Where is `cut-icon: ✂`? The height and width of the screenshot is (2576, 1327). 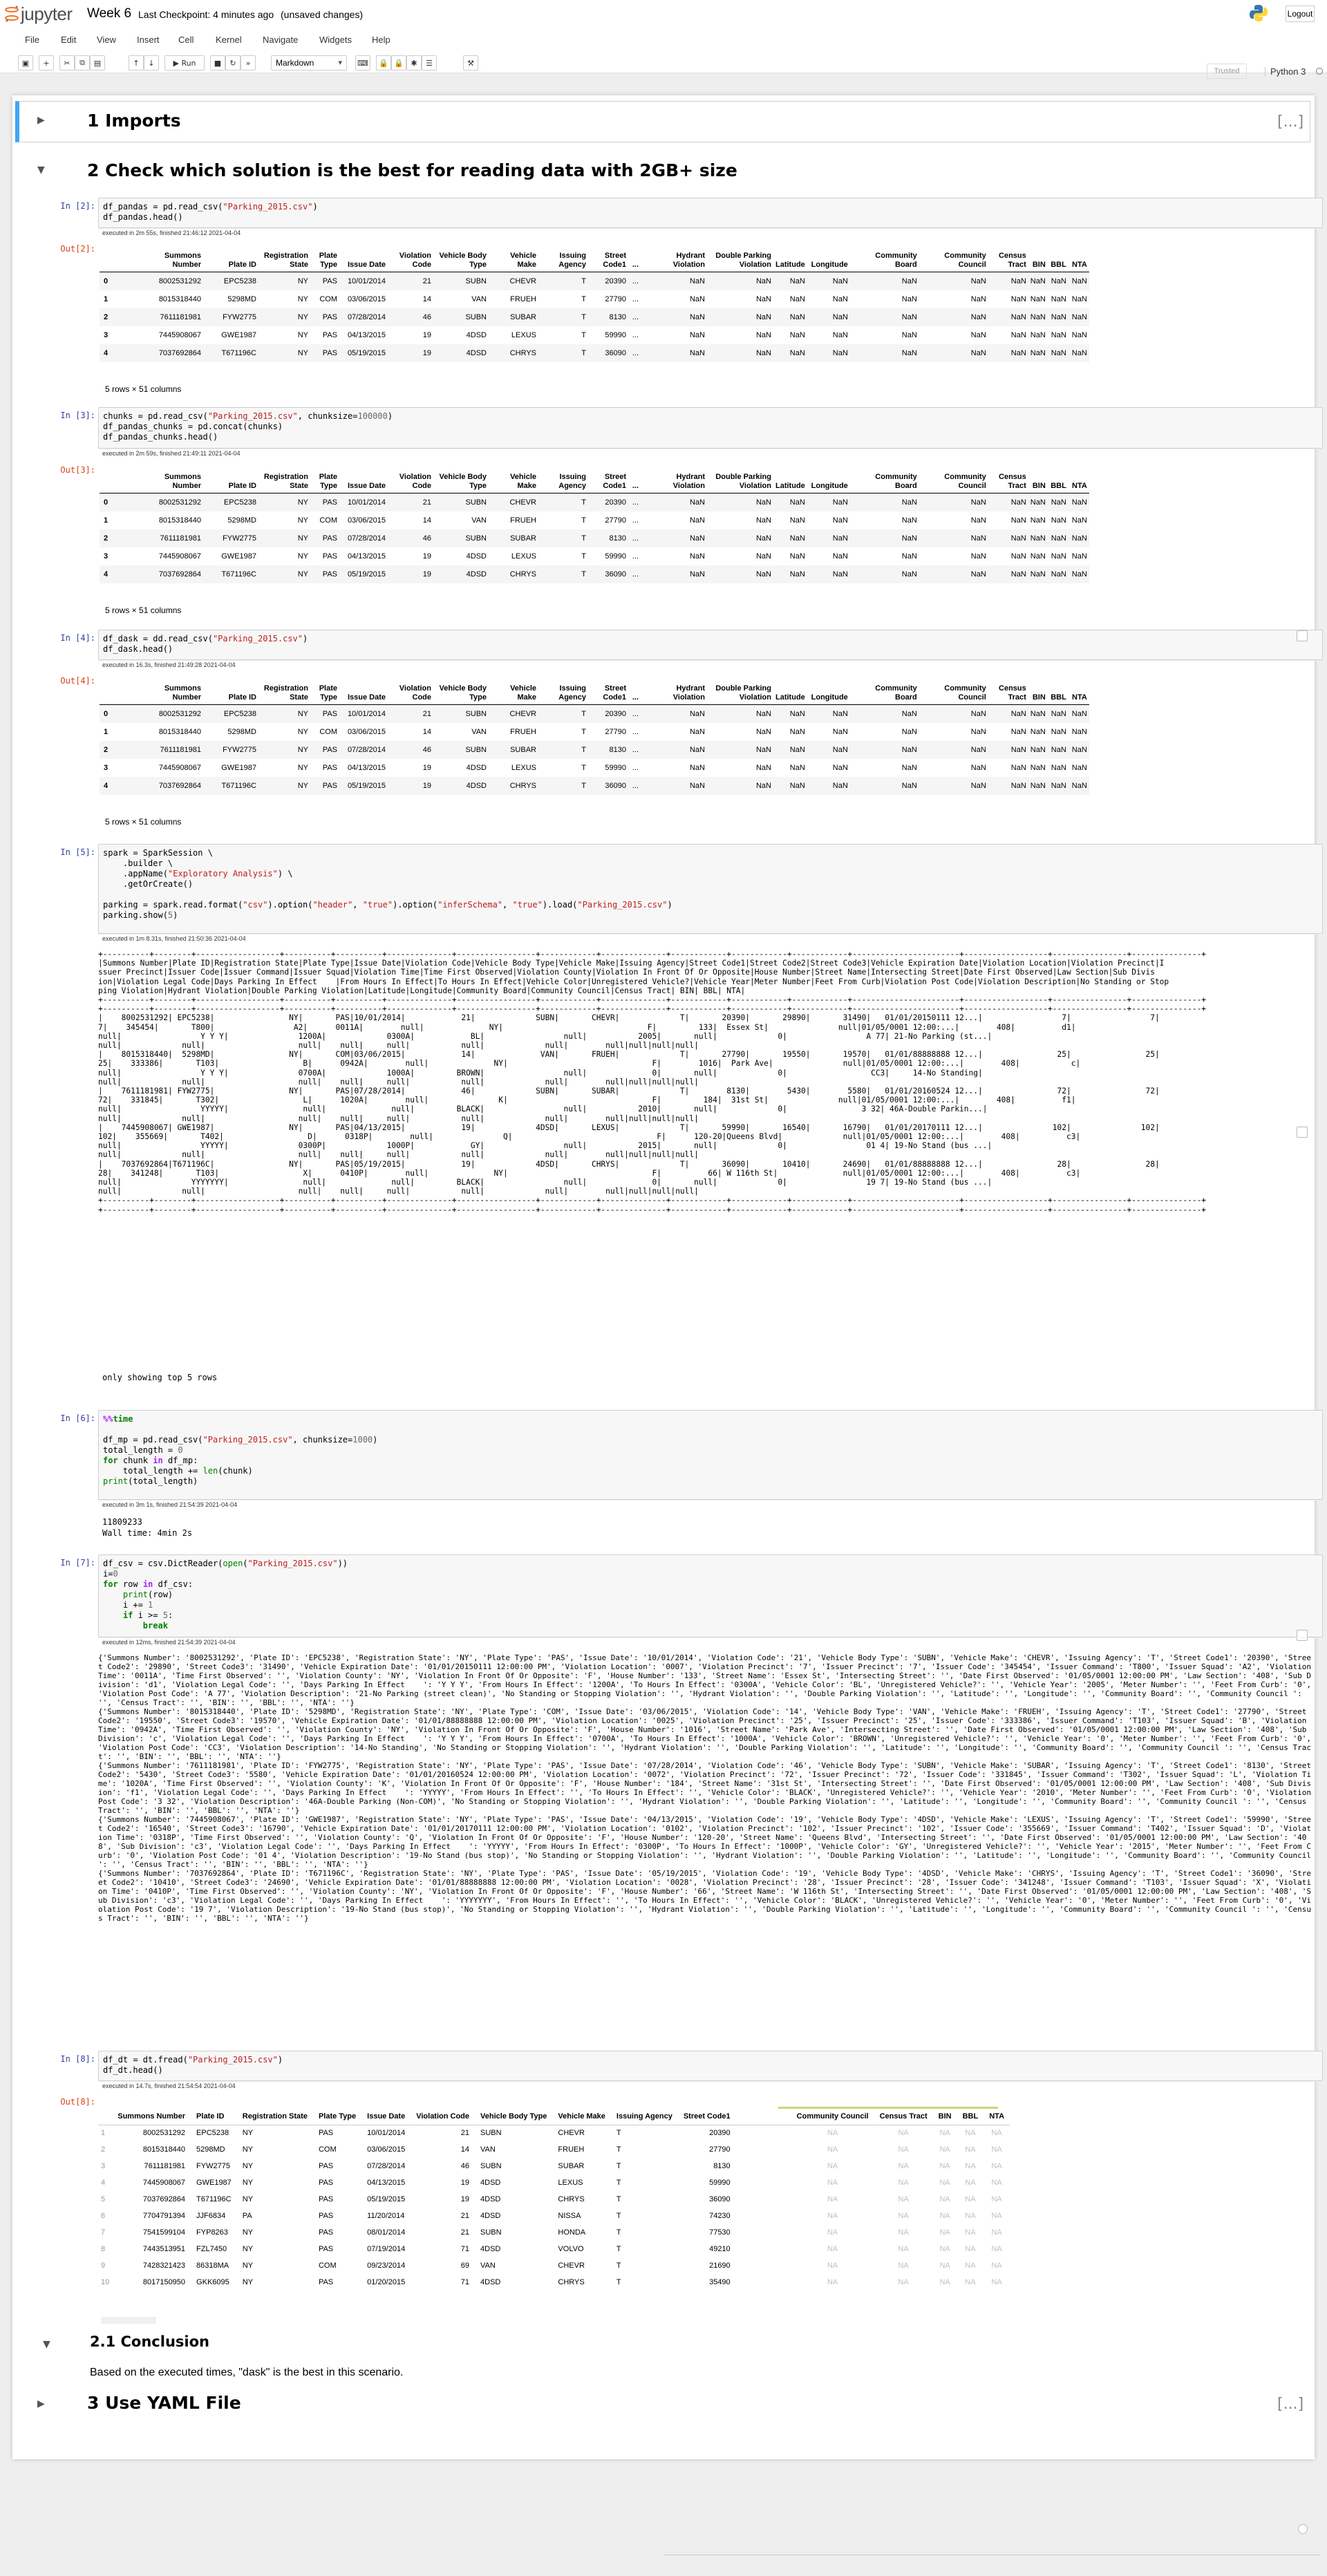
cut-icon: ✂ is located at coordinates (67, 62).